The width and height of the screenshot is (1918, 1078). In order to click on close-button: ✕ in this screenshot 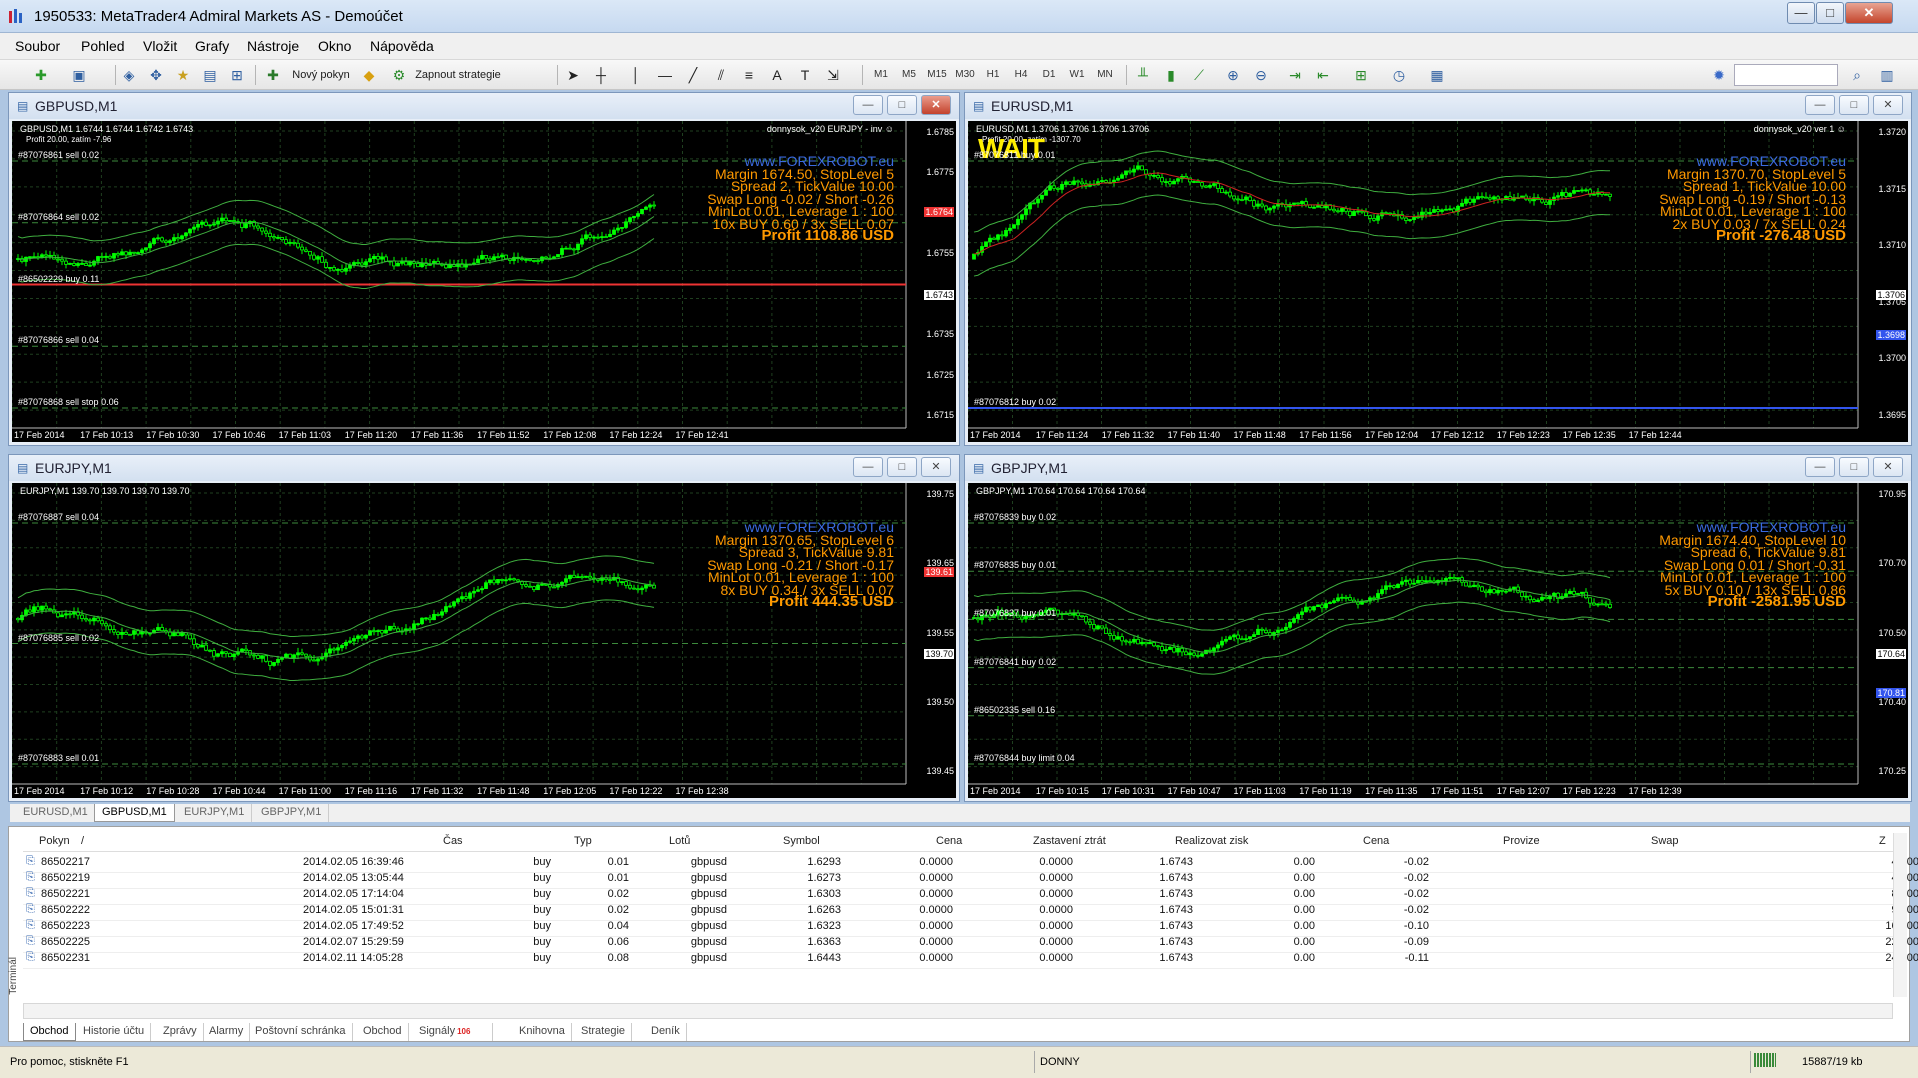, I will do `click(1869, 13)`.